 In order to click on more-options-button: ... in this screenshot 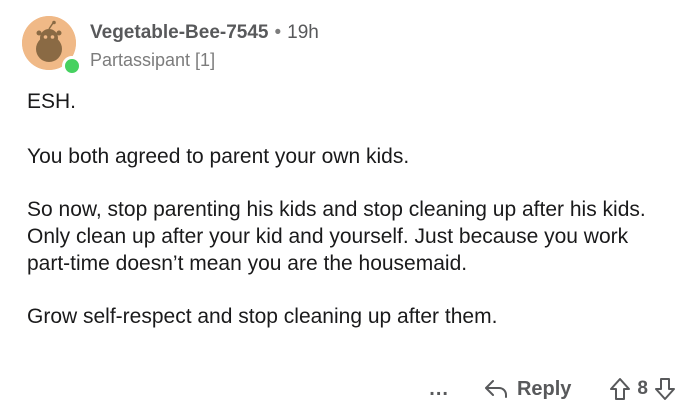, I will do `click(439, 389)`.